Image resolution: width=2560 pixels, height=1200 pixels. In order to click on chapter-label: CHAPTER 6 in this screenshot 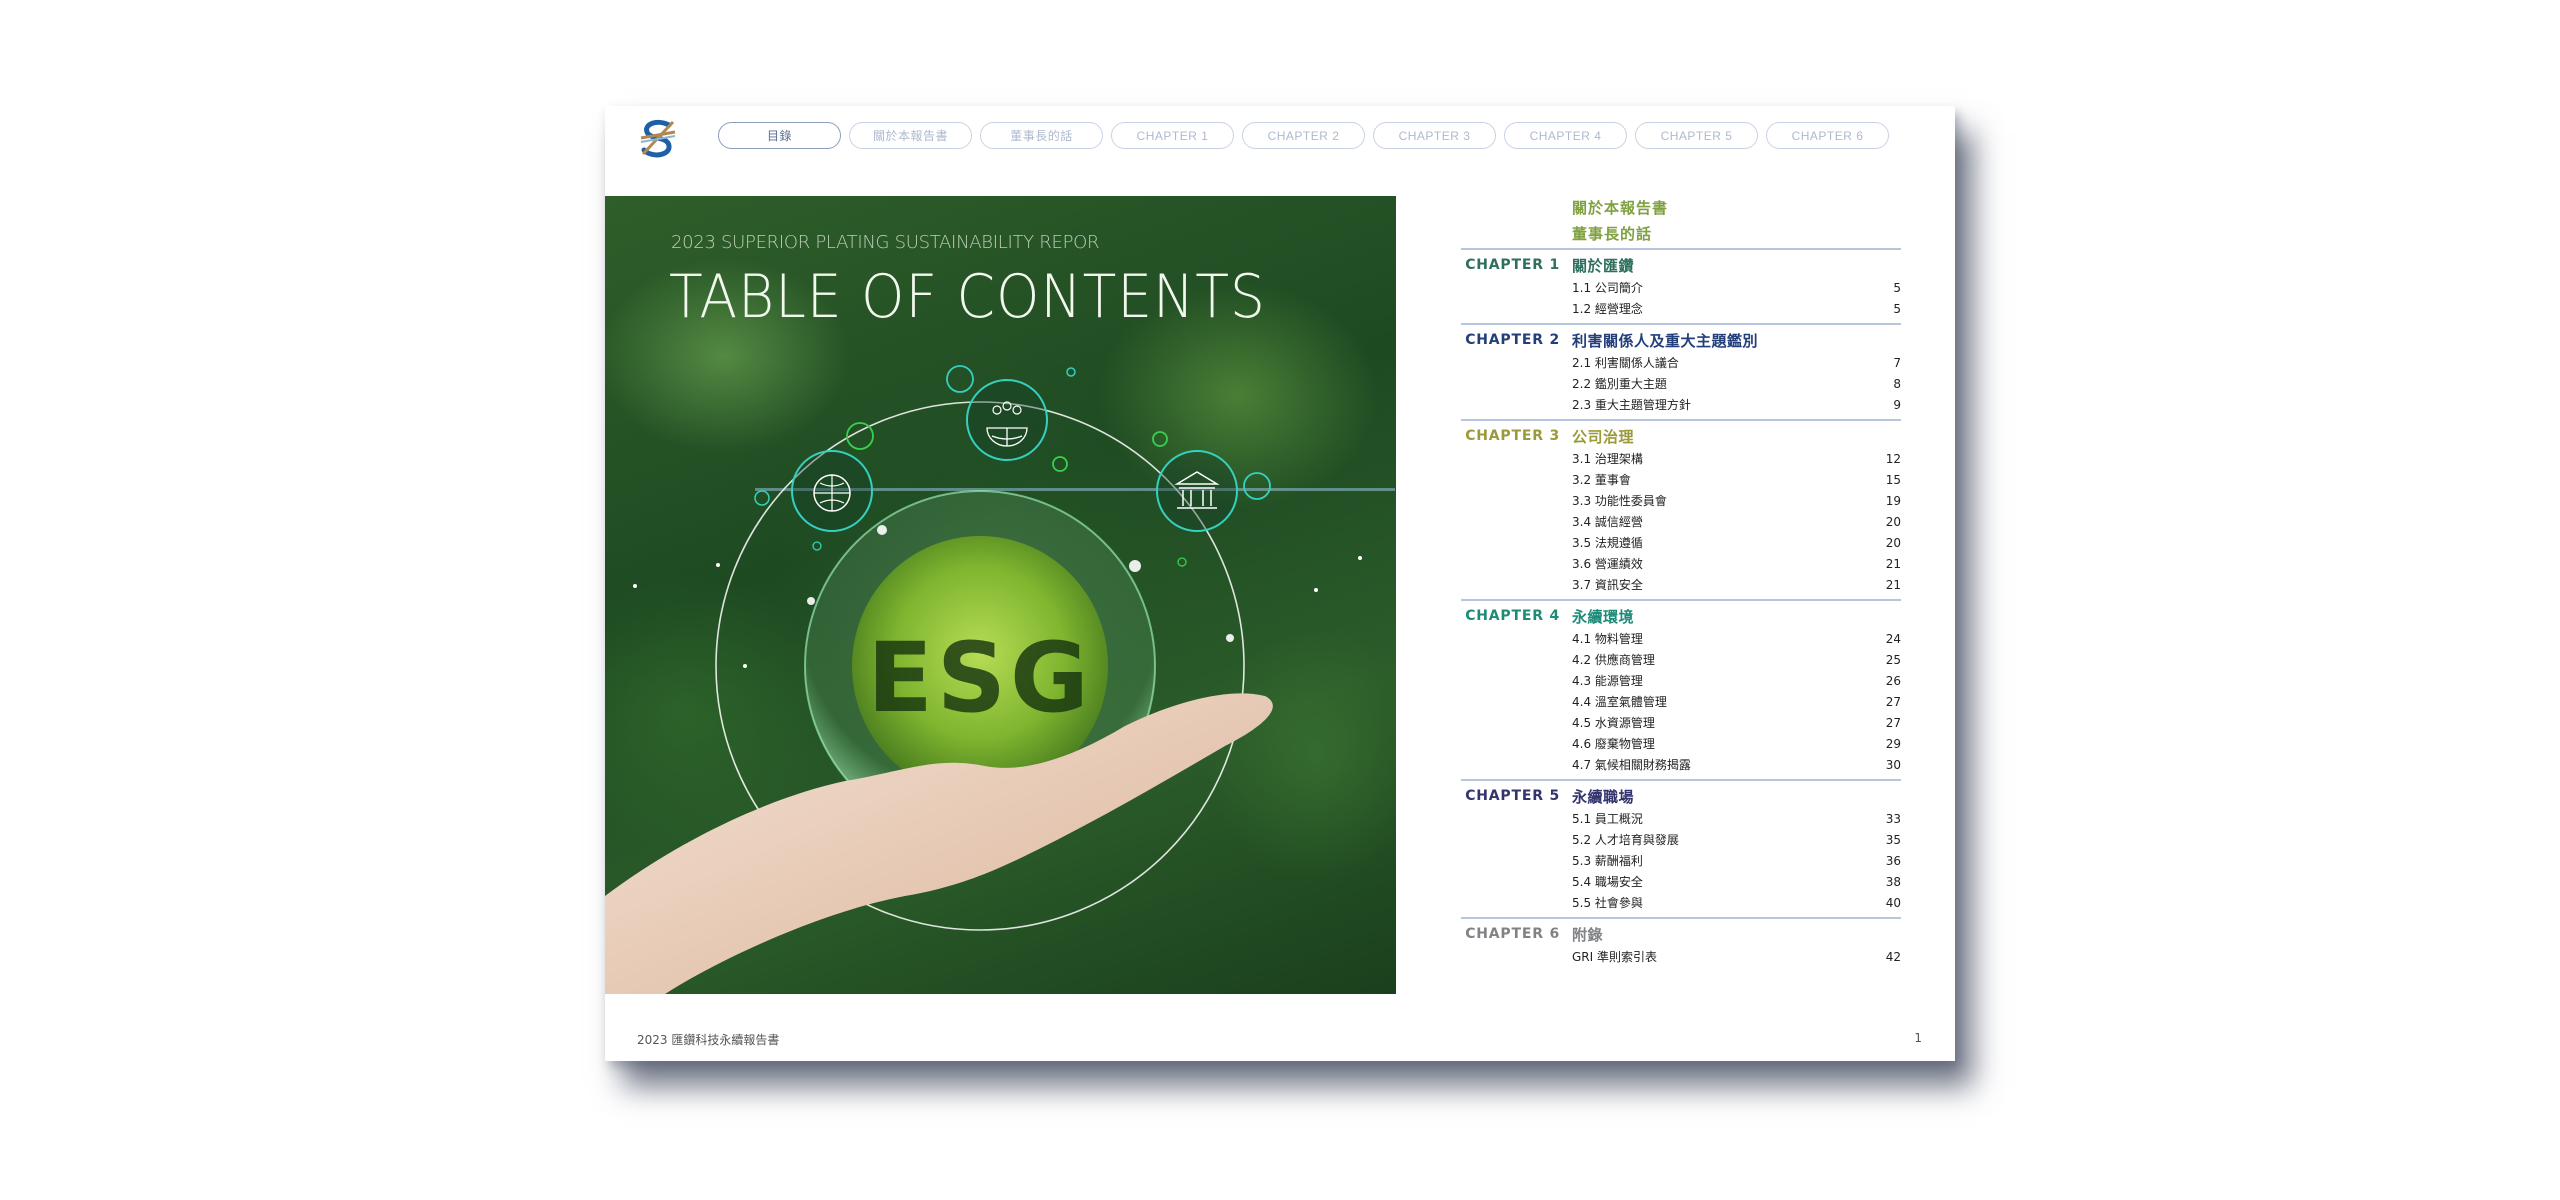, I will do `click(1512, 934)`.